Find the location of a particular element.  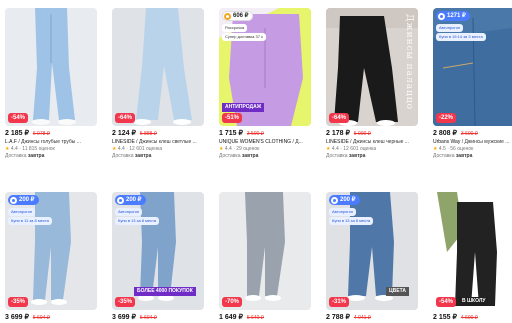

rating-row: ★ 4.4 · 11 815 оценок is located at coordinates (30, 149).